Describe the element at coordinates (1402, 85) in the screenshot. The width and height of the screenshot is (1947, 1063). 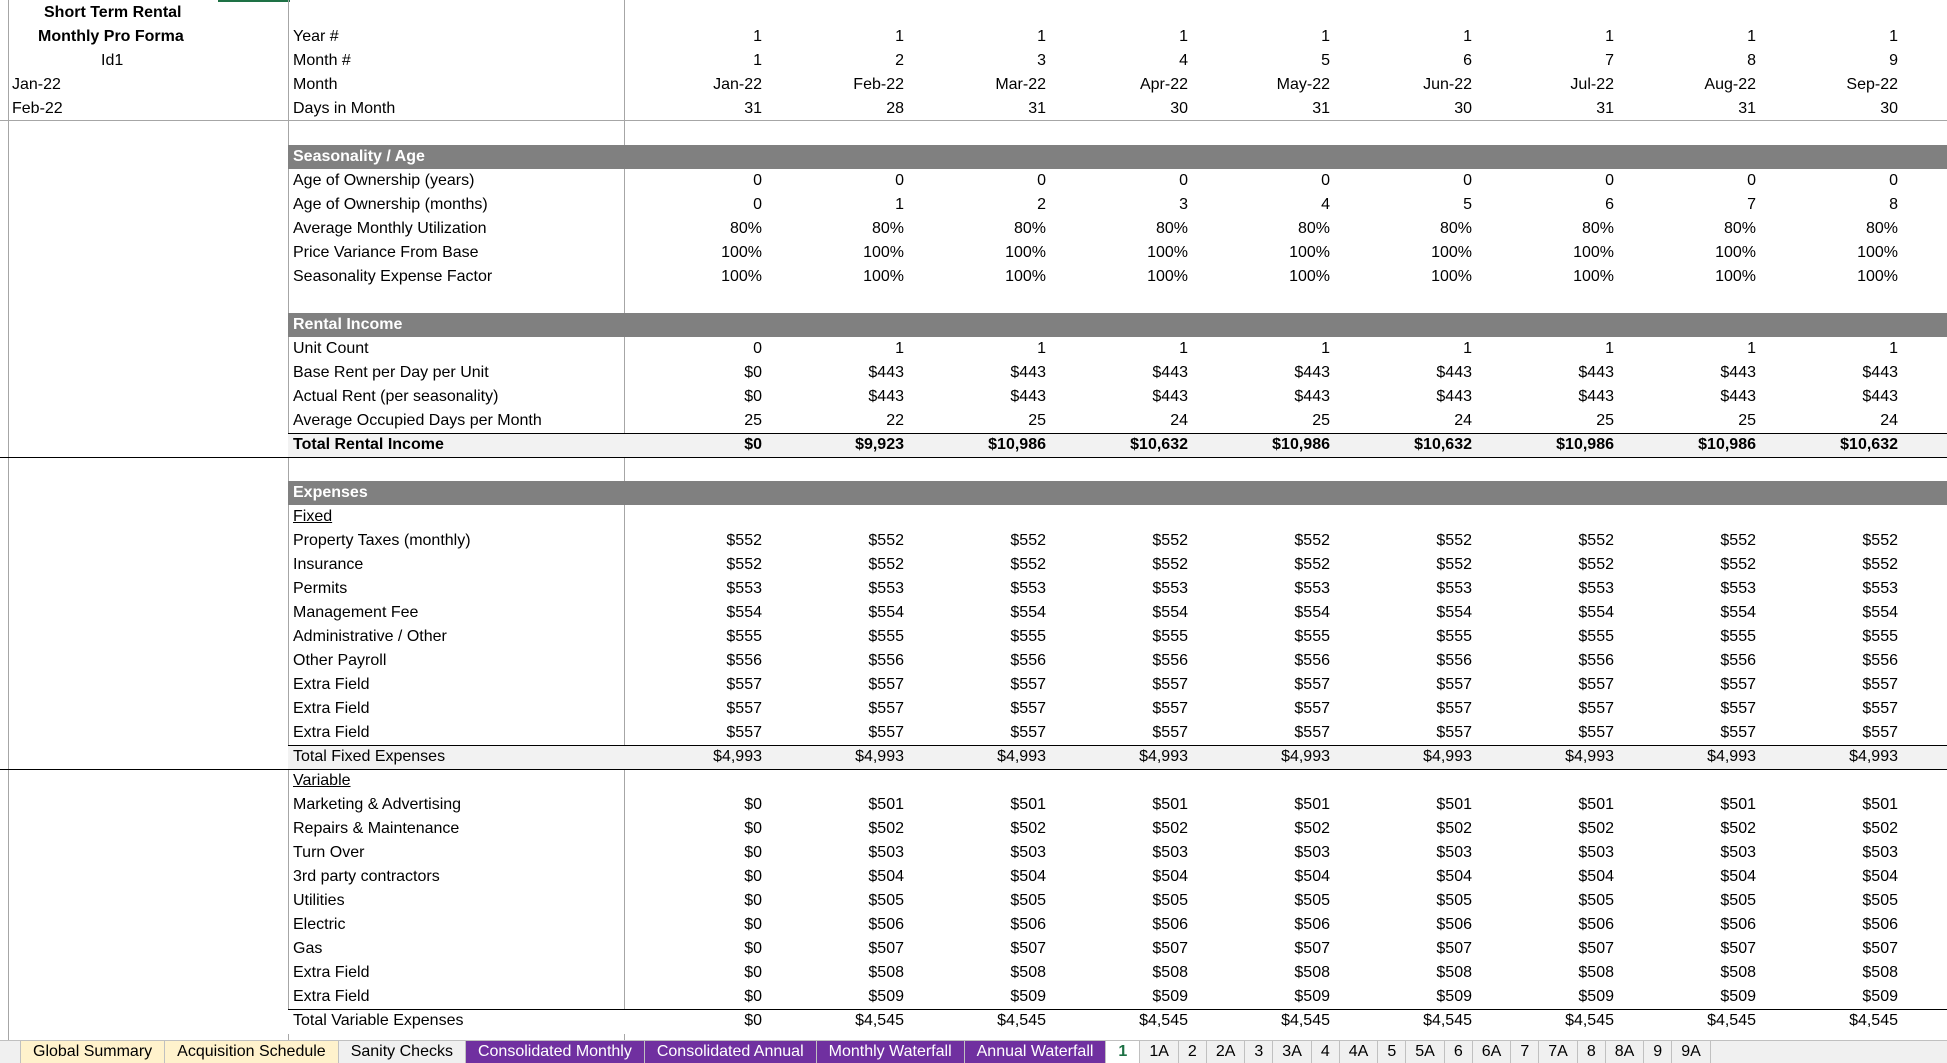
I see `header-month-cell: Jun-22` at that location.